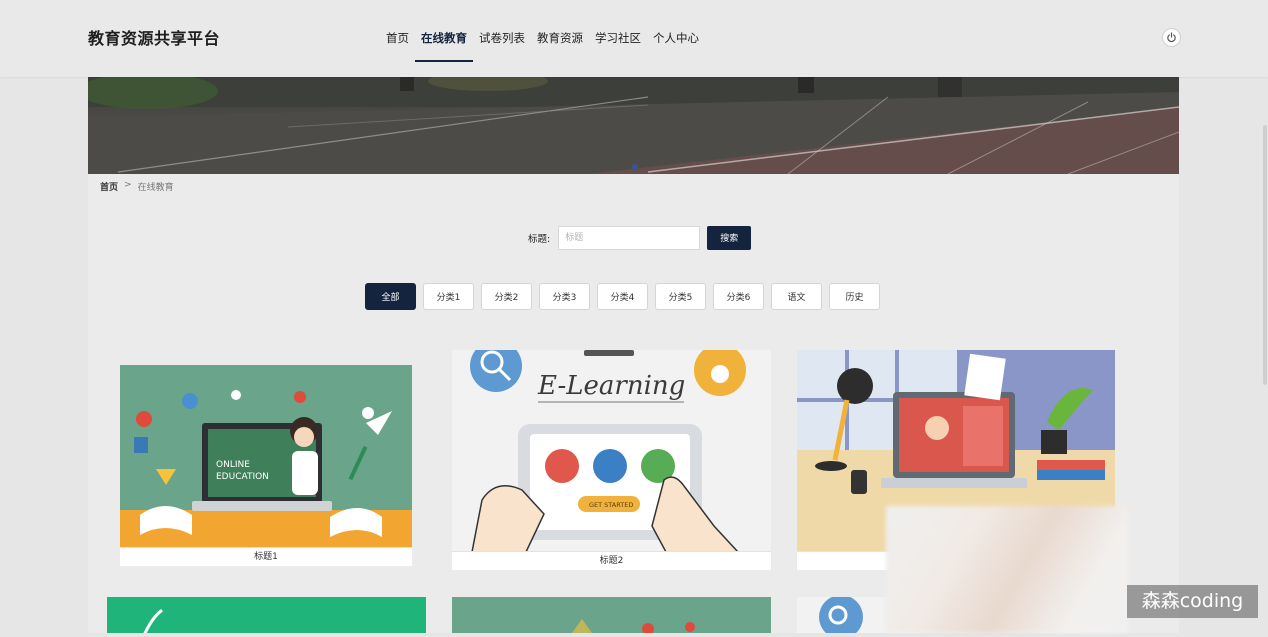  I want to click on thumbnail-text-get-started: GET STARTED, so click(611, 505).